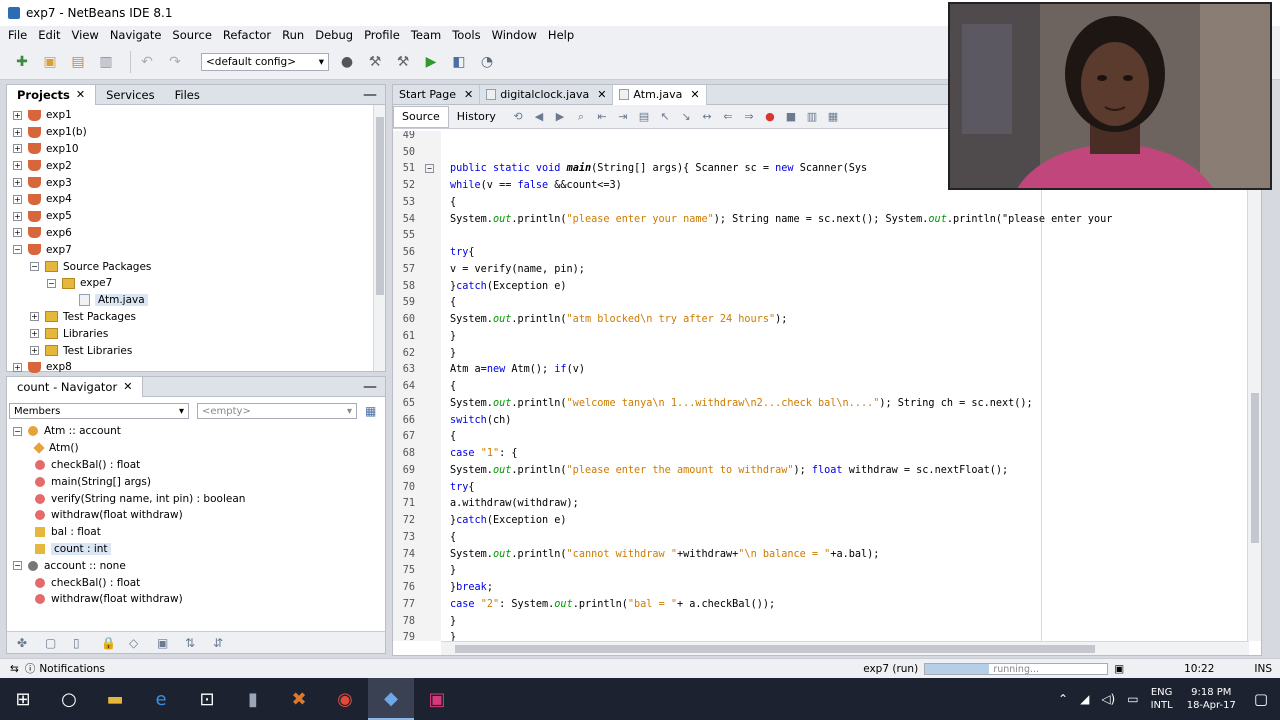 Image resolution: width=1280 pixels, height=720 pixels. Describe the element at coordinates (85, 35) in the screenshot. I see `menu-view: View` at that location.